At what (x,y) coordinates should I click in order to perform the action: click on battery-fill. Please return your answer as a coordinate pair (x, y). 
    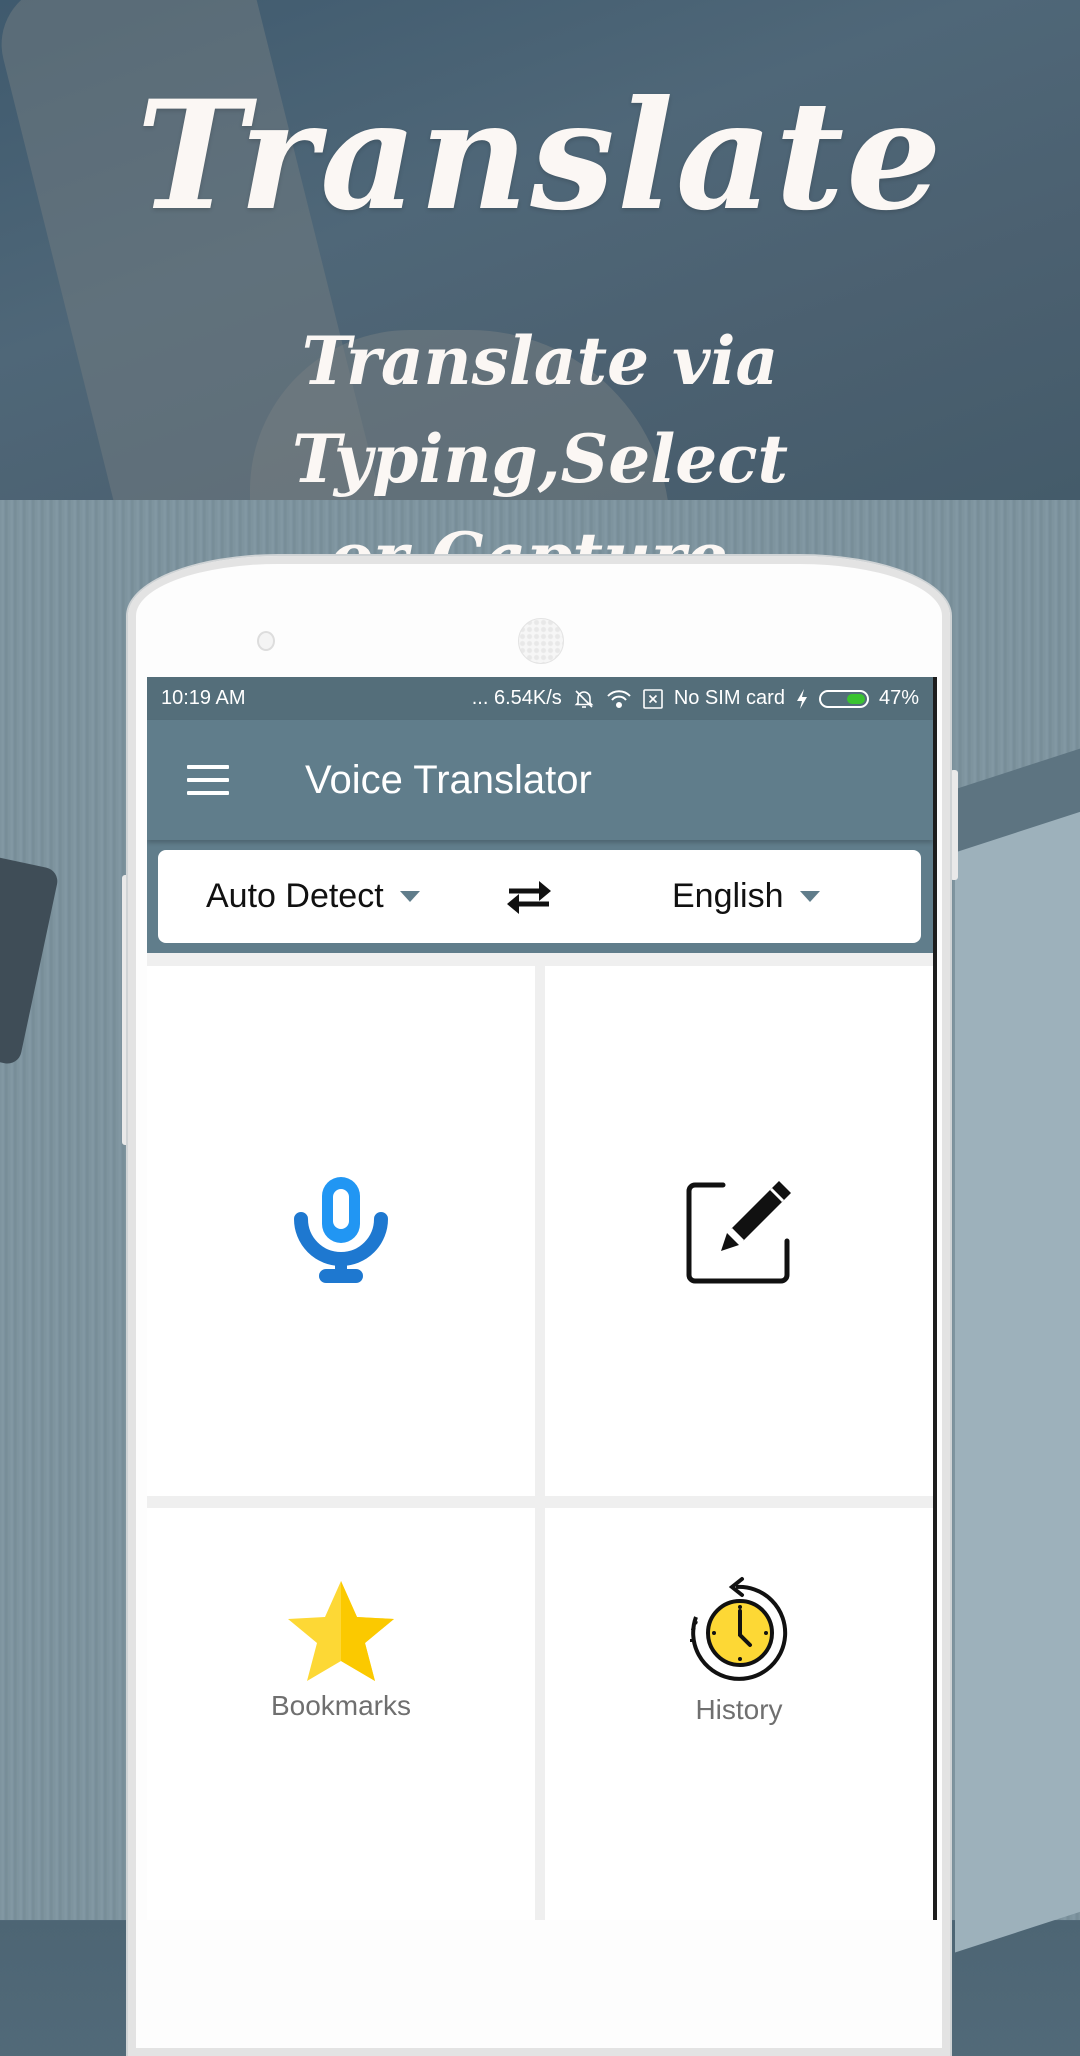
    Looking at the image, I should click on (855, 698).